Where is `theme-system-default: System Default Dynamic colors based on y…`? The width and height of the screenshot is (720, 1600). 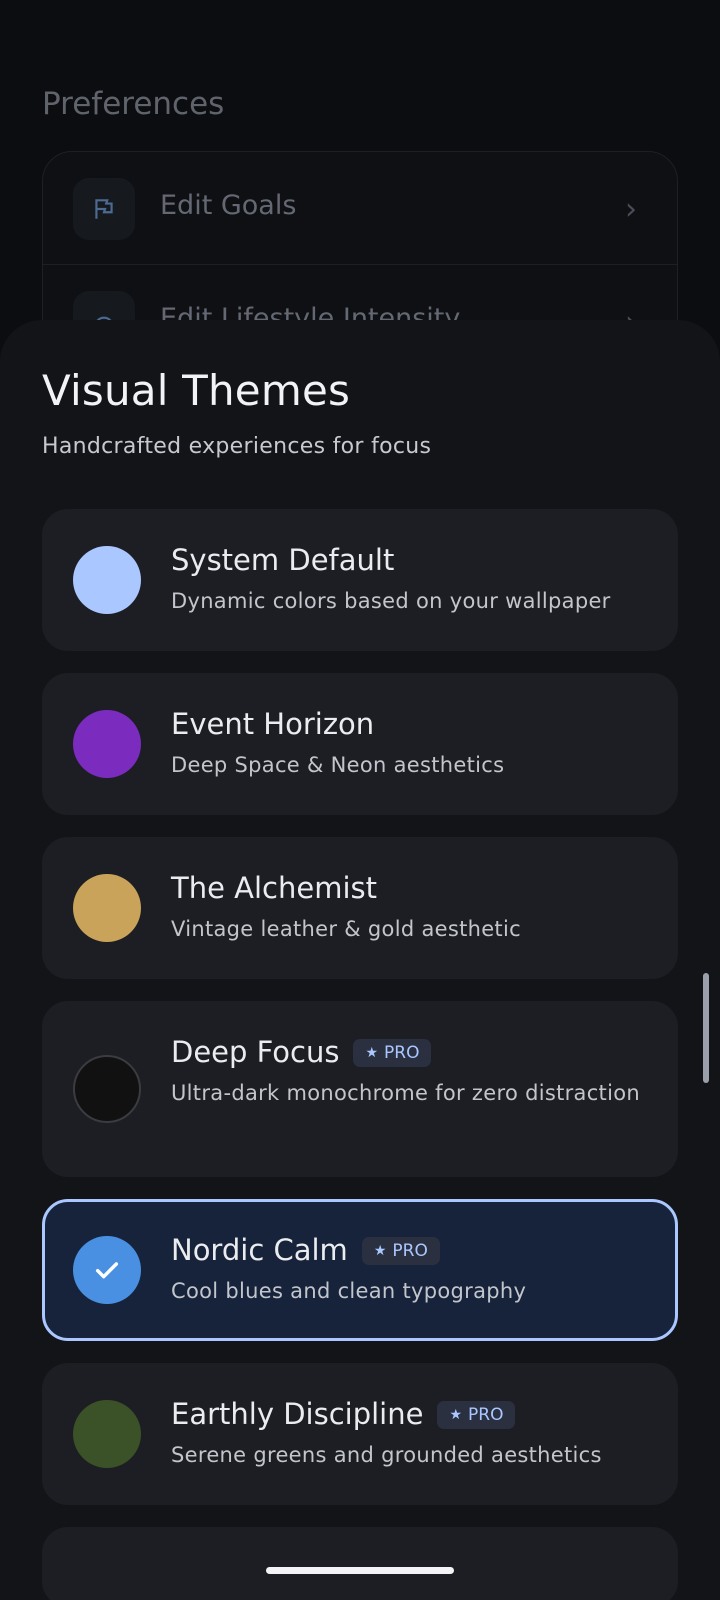
theme-system-default: System Default Dynamic colors based on y… is located at coordinates (360, 580).